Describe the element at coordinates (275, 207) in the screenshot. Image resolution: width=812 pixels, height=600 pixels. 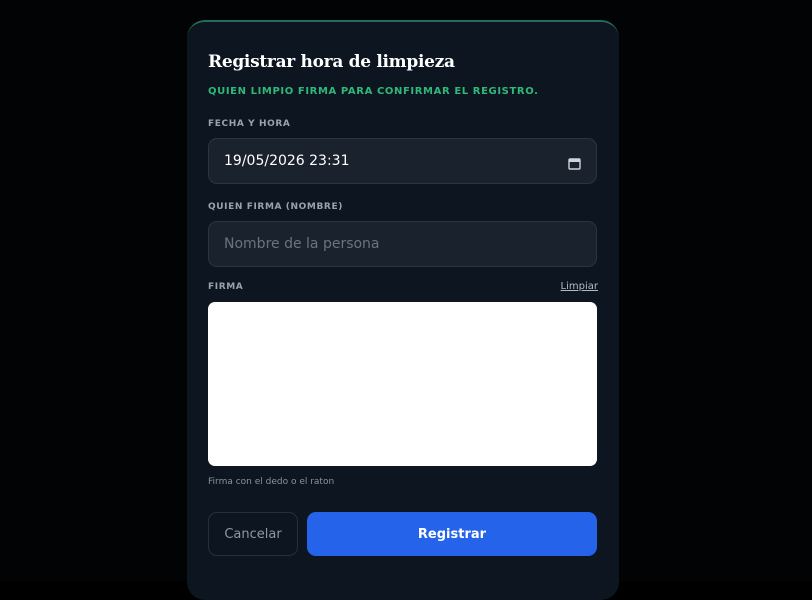
I see `signer-name-label: QUIEN FIRMA (NOMBRE)` at that location.